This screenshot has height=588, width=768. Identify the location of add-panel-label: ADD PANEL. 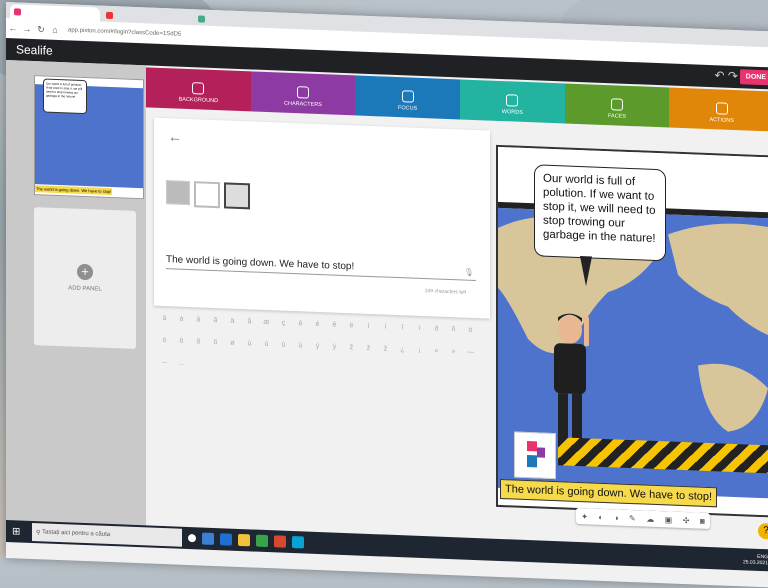
(85, 289).